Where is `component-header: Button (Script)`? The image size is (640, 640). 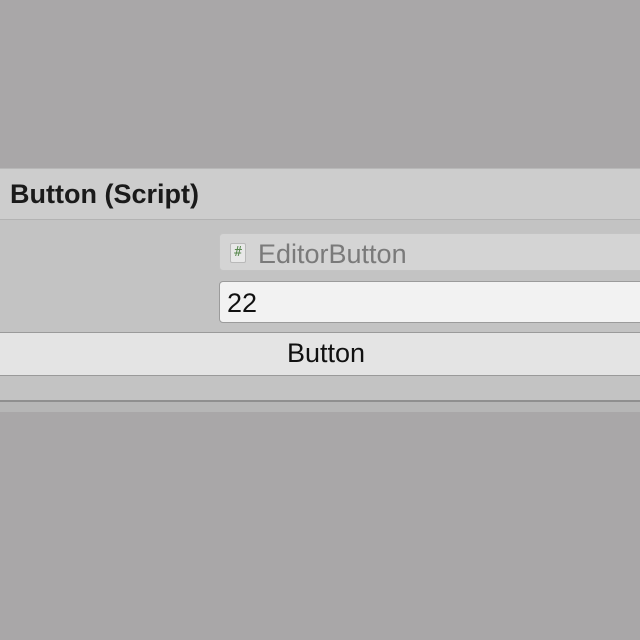 component-header: Button (Script) is located at coordinates (320, 194).